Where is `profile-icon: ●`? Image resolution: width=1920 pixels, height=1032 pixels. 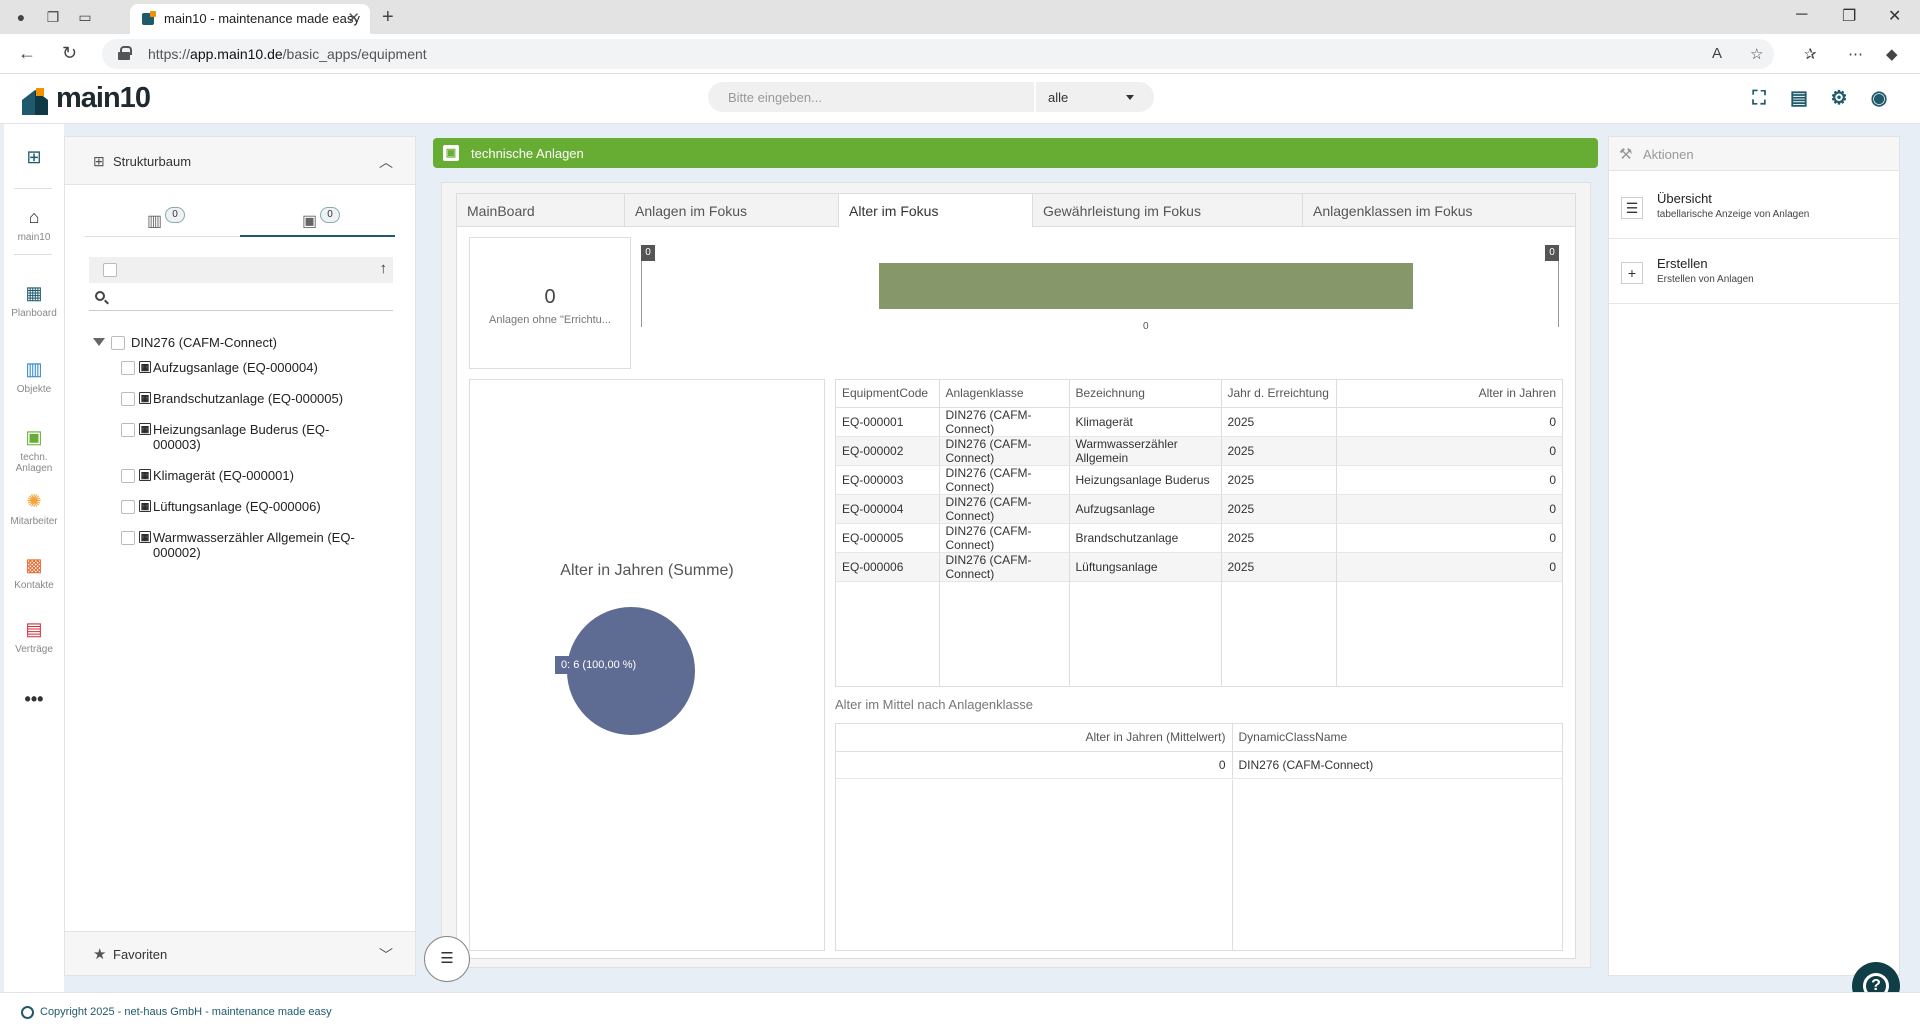
profile-icon: ● is located at coordinates (21, 17).